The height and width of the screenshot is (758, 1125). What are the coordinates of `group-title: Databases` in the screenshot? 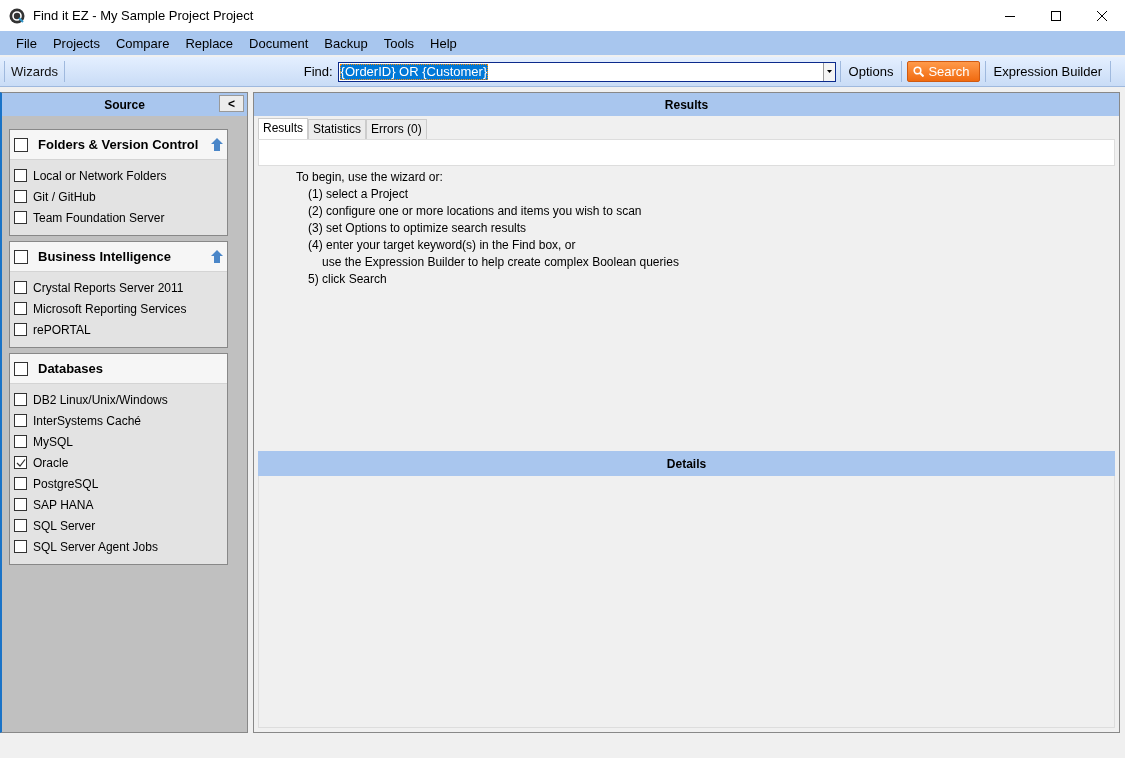 It's located at (71, 368).